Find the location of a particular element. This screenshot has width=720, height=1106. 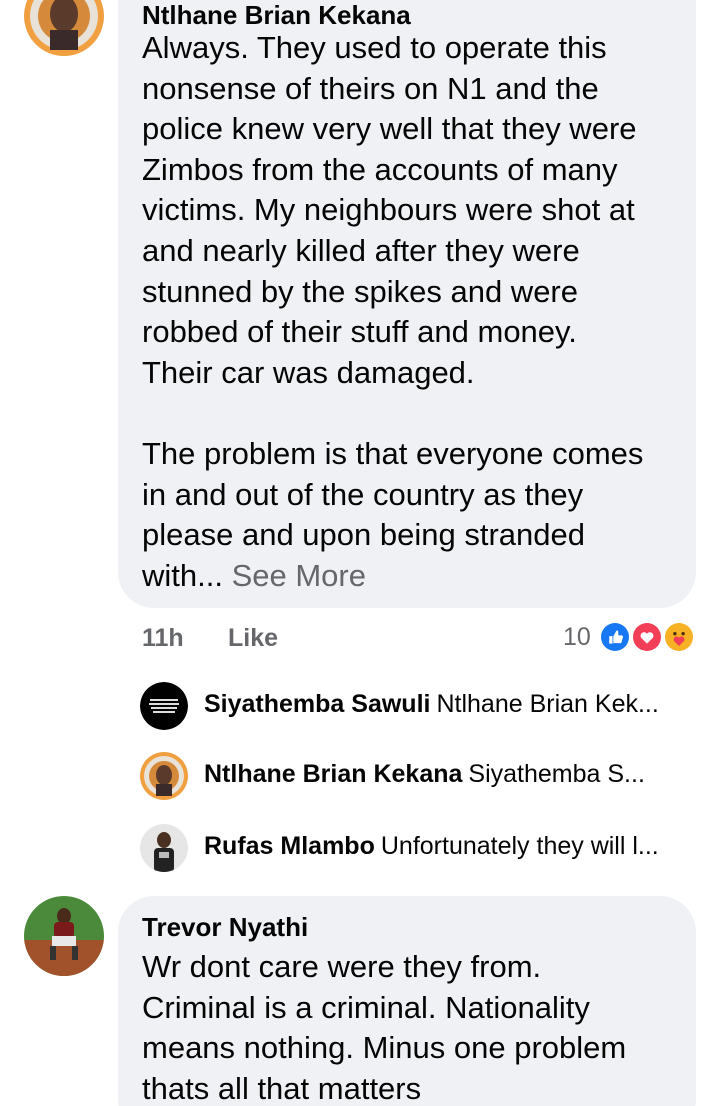

like-icon is located at coordinates (615, 637).